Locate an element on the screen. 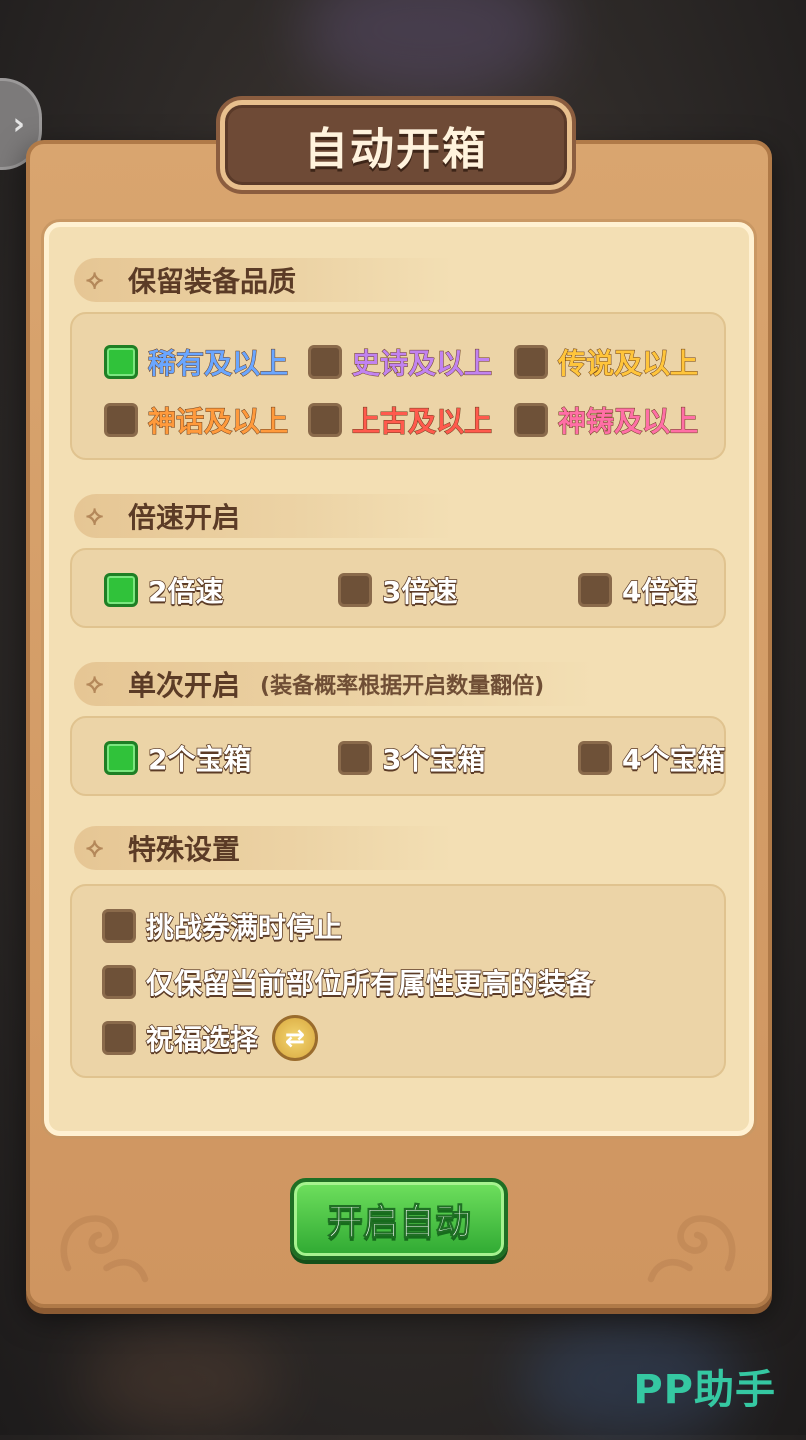 The image size is (806, 1440). chevron-right-icon: › is located at coordinates (18, 124).